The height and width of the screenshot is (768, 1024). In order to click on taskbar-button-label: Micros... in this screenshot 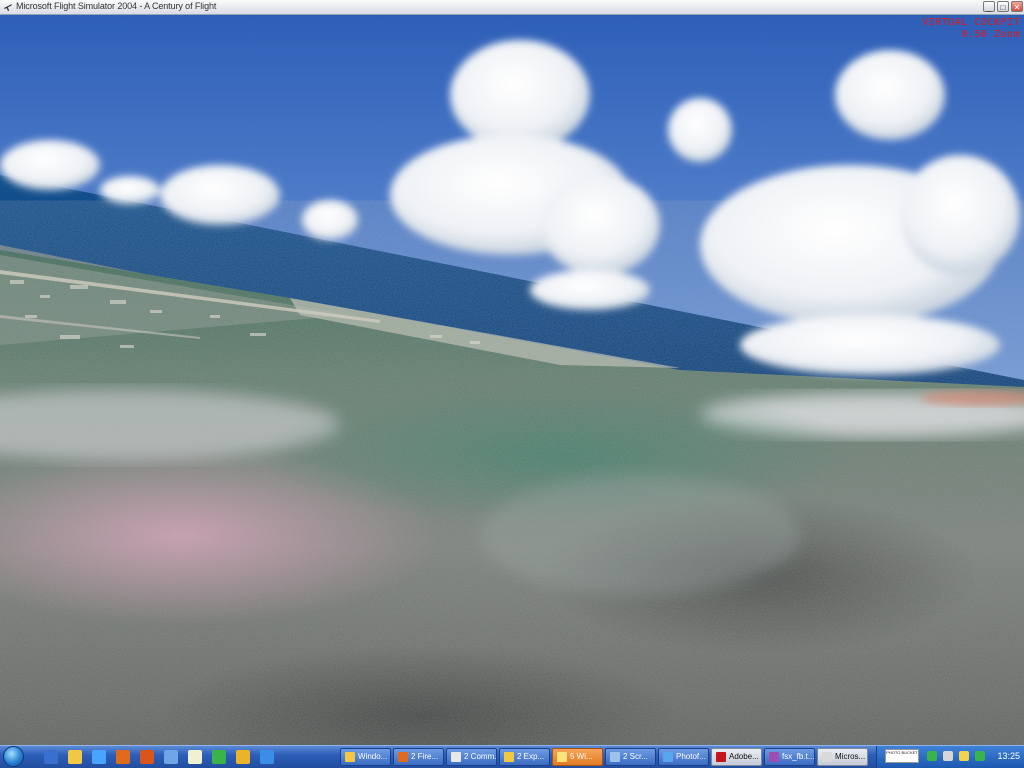, I will do `click(850, 756)`.